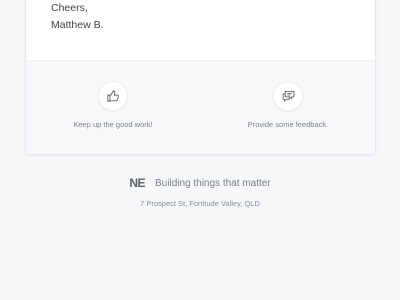 The image size is (400, 300). I want to click on good-work-action: Keep up the good work!, so click(113, 105).